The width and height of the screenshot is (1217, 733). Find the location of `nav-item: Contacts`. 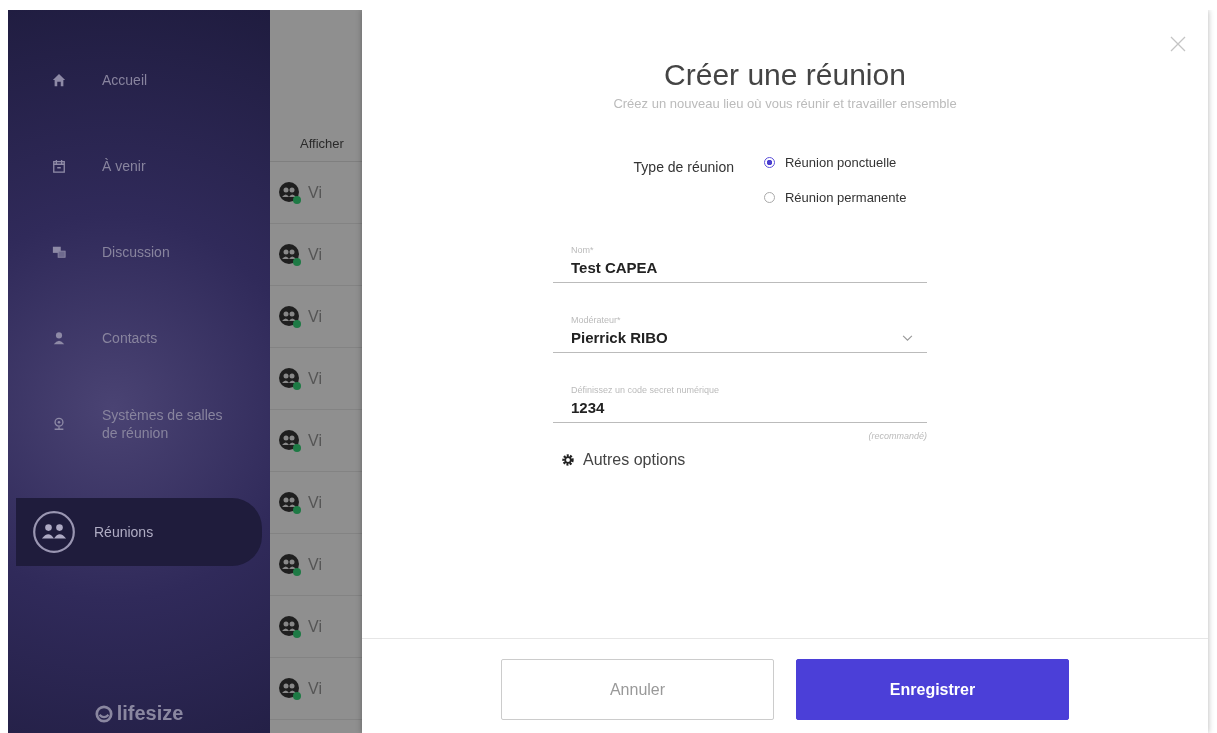

nav-item: Contacts is located at coordinates (139, 338).